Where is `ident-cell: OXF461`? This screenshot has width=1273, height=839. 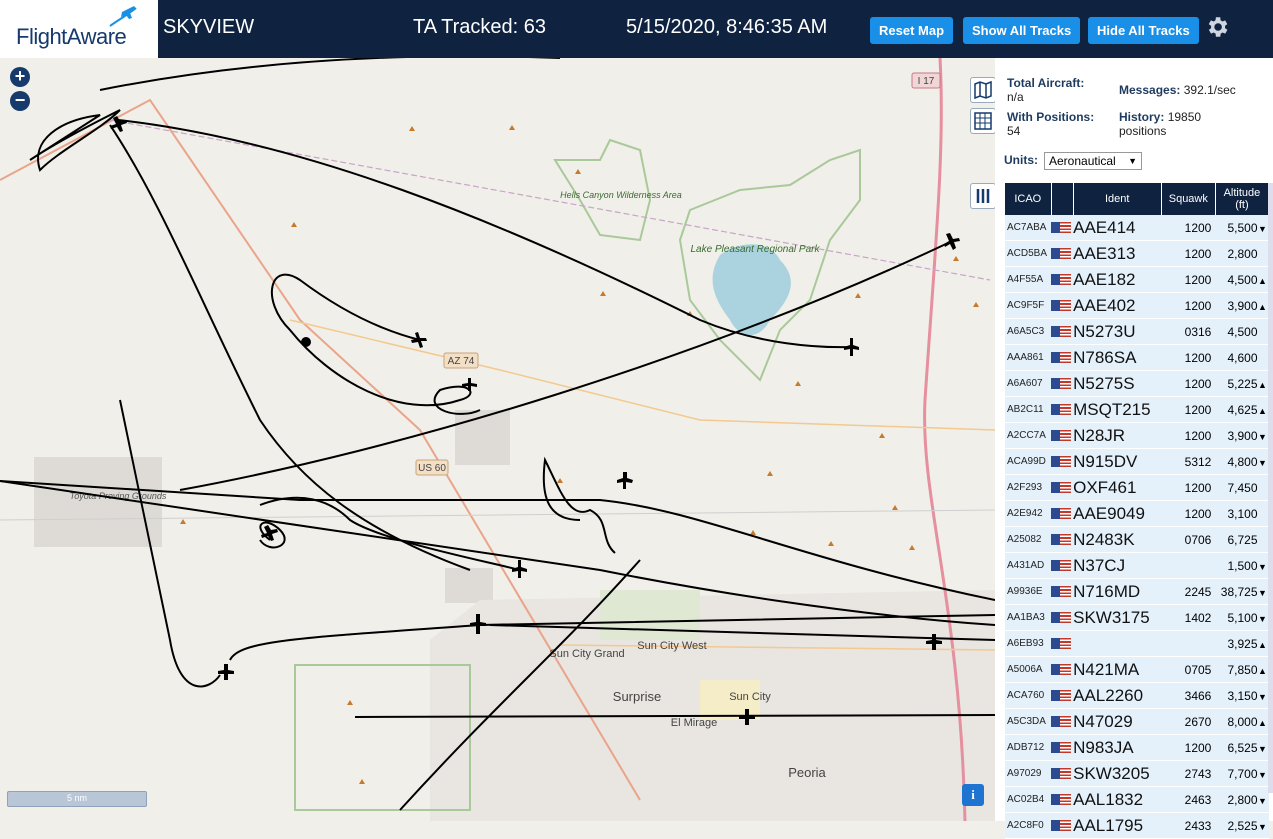 ident-cell: OXF461 is located at coordinates (1117, 487).